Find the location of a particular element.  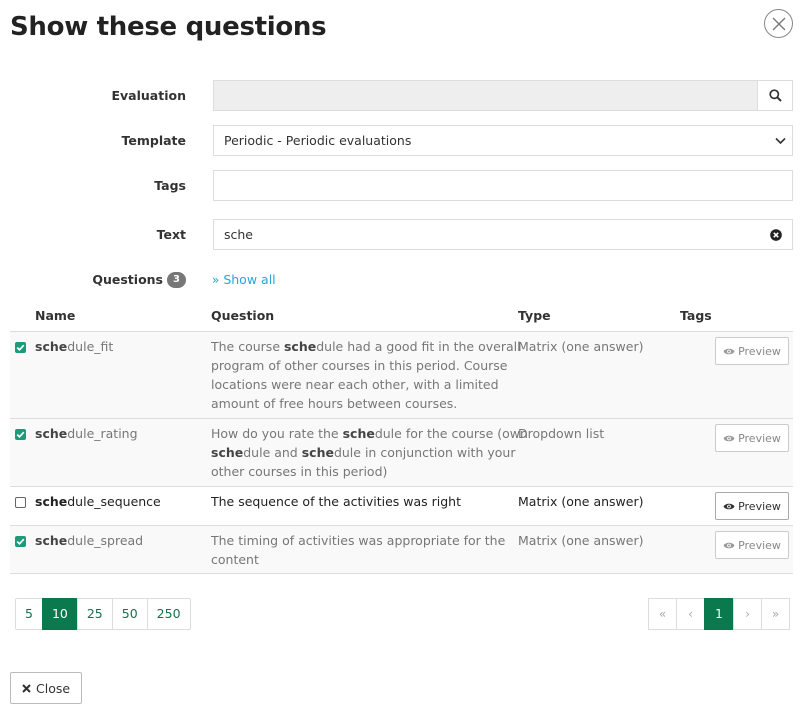

column-header-name: Name is located at coordinates (55, 315).